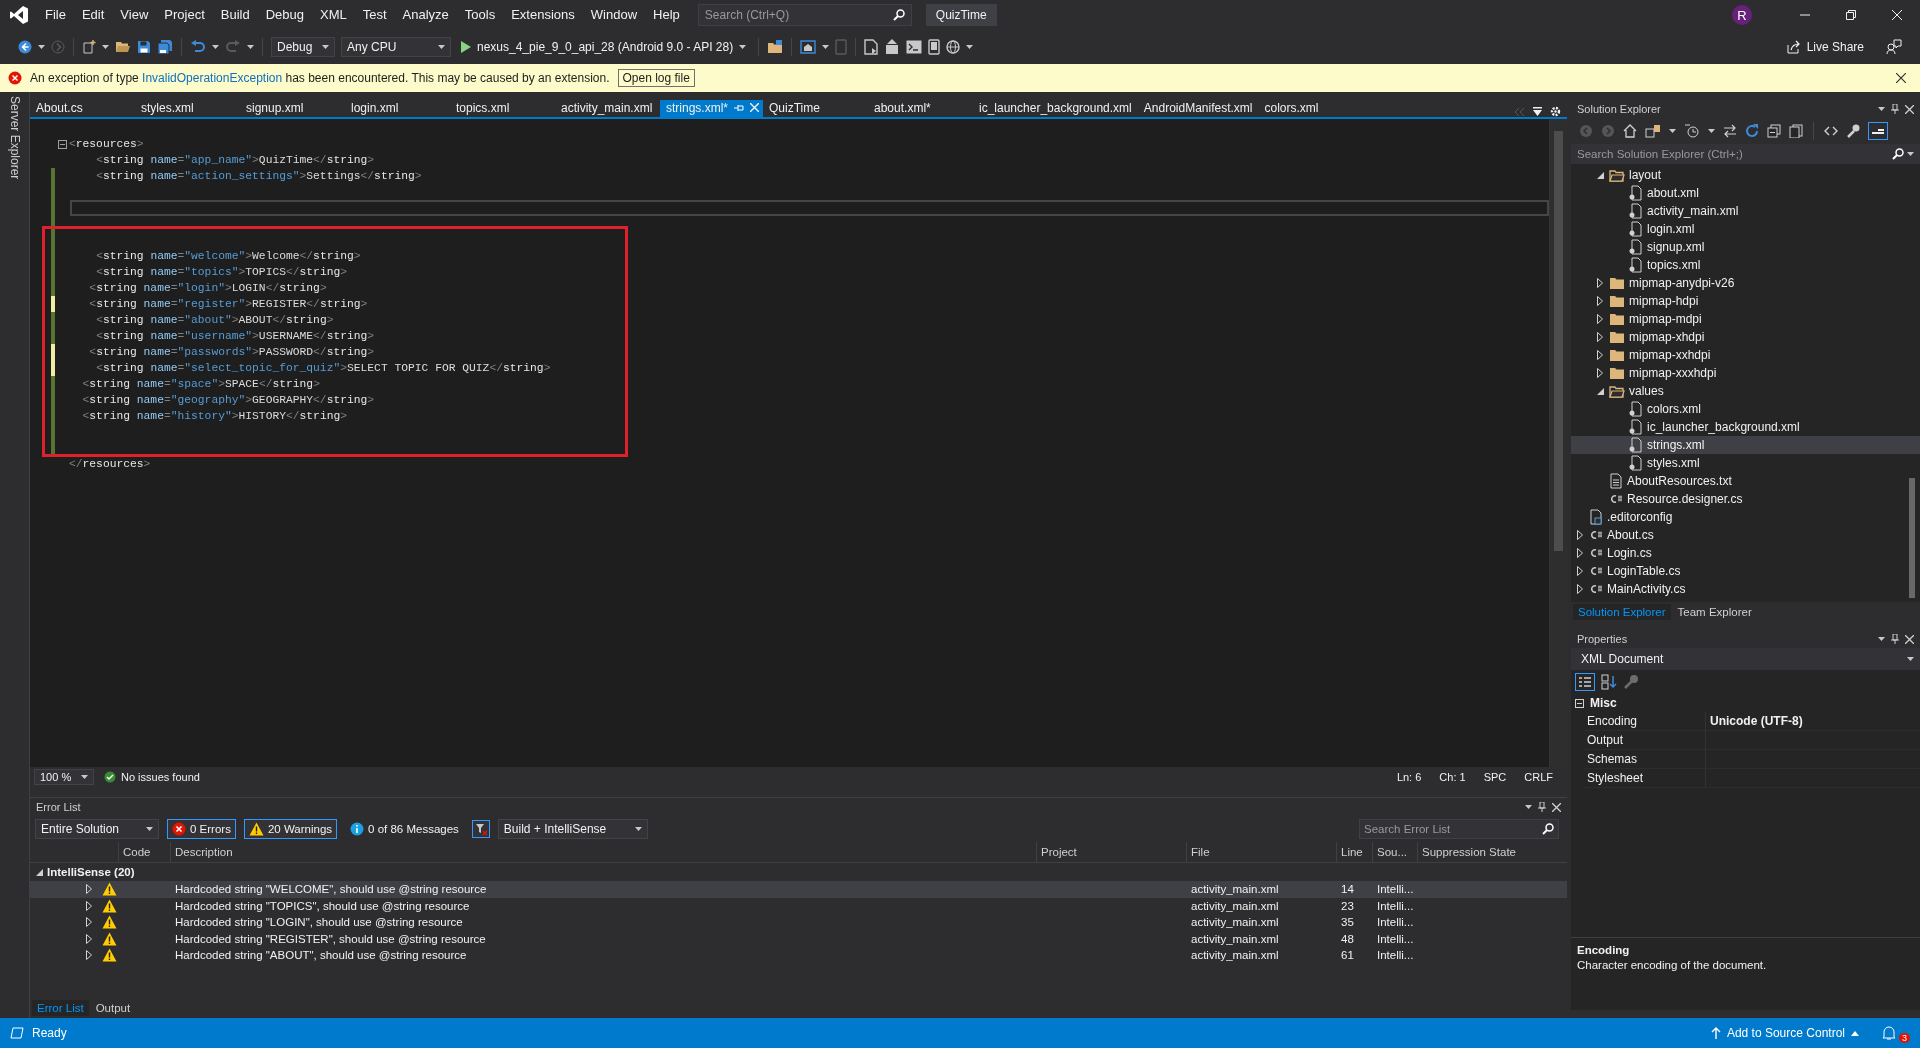 The height and width of the screenshot is (1048, 1920). What do you see at coordinates (1745, 427) in the screenshot?
I see `tree-item: ic_launcher_background.xml` at bounding box center [1745, 427].